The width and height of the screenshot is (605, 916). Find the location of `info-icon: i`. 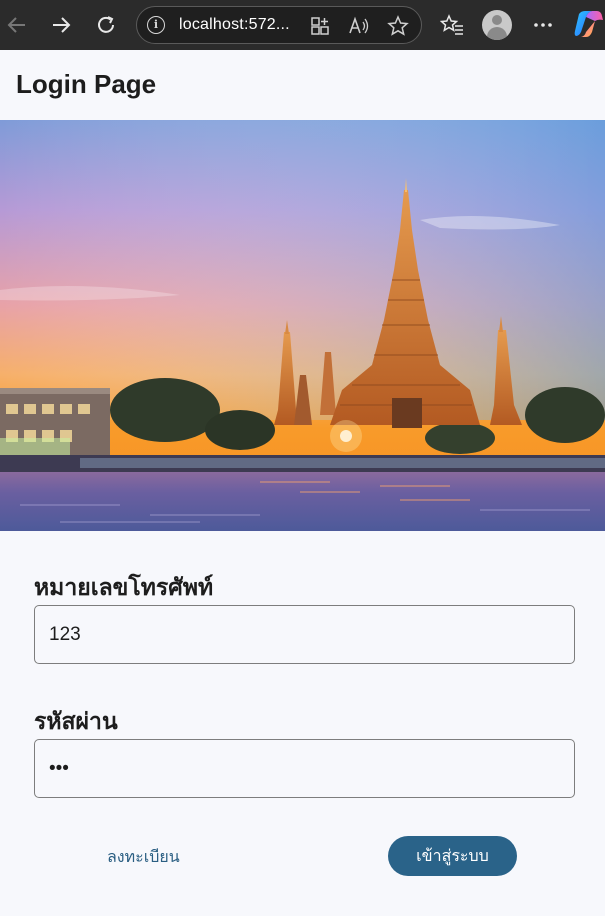

info-icon: i is located at coordinates (156, 25).